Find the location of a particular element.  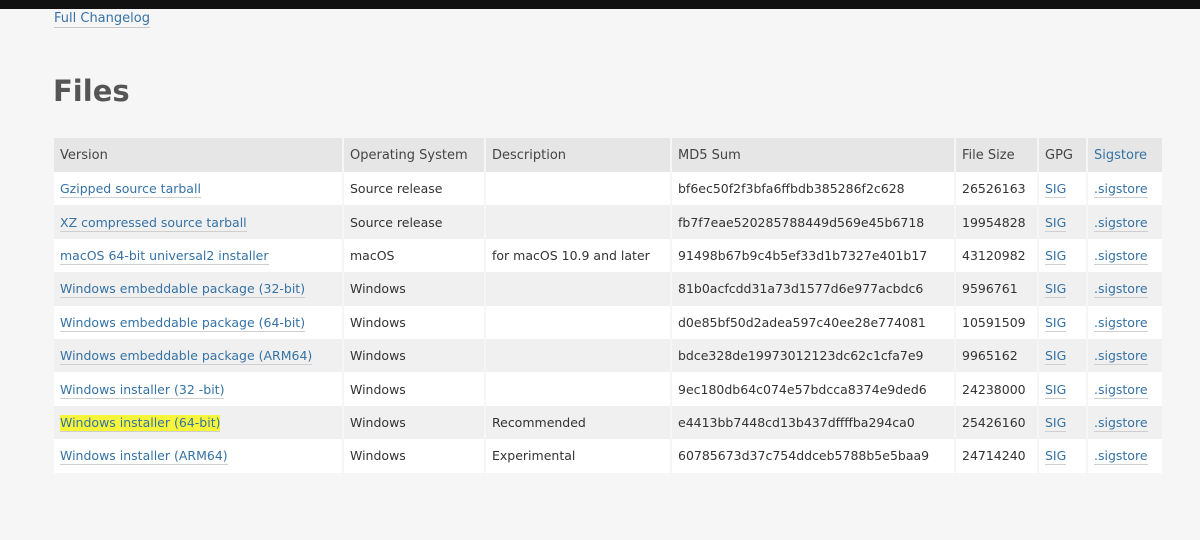

md5-cell: 81b0acfcdd31a73d1577d6e977acbdc6 is located at coordinates (813, 289).